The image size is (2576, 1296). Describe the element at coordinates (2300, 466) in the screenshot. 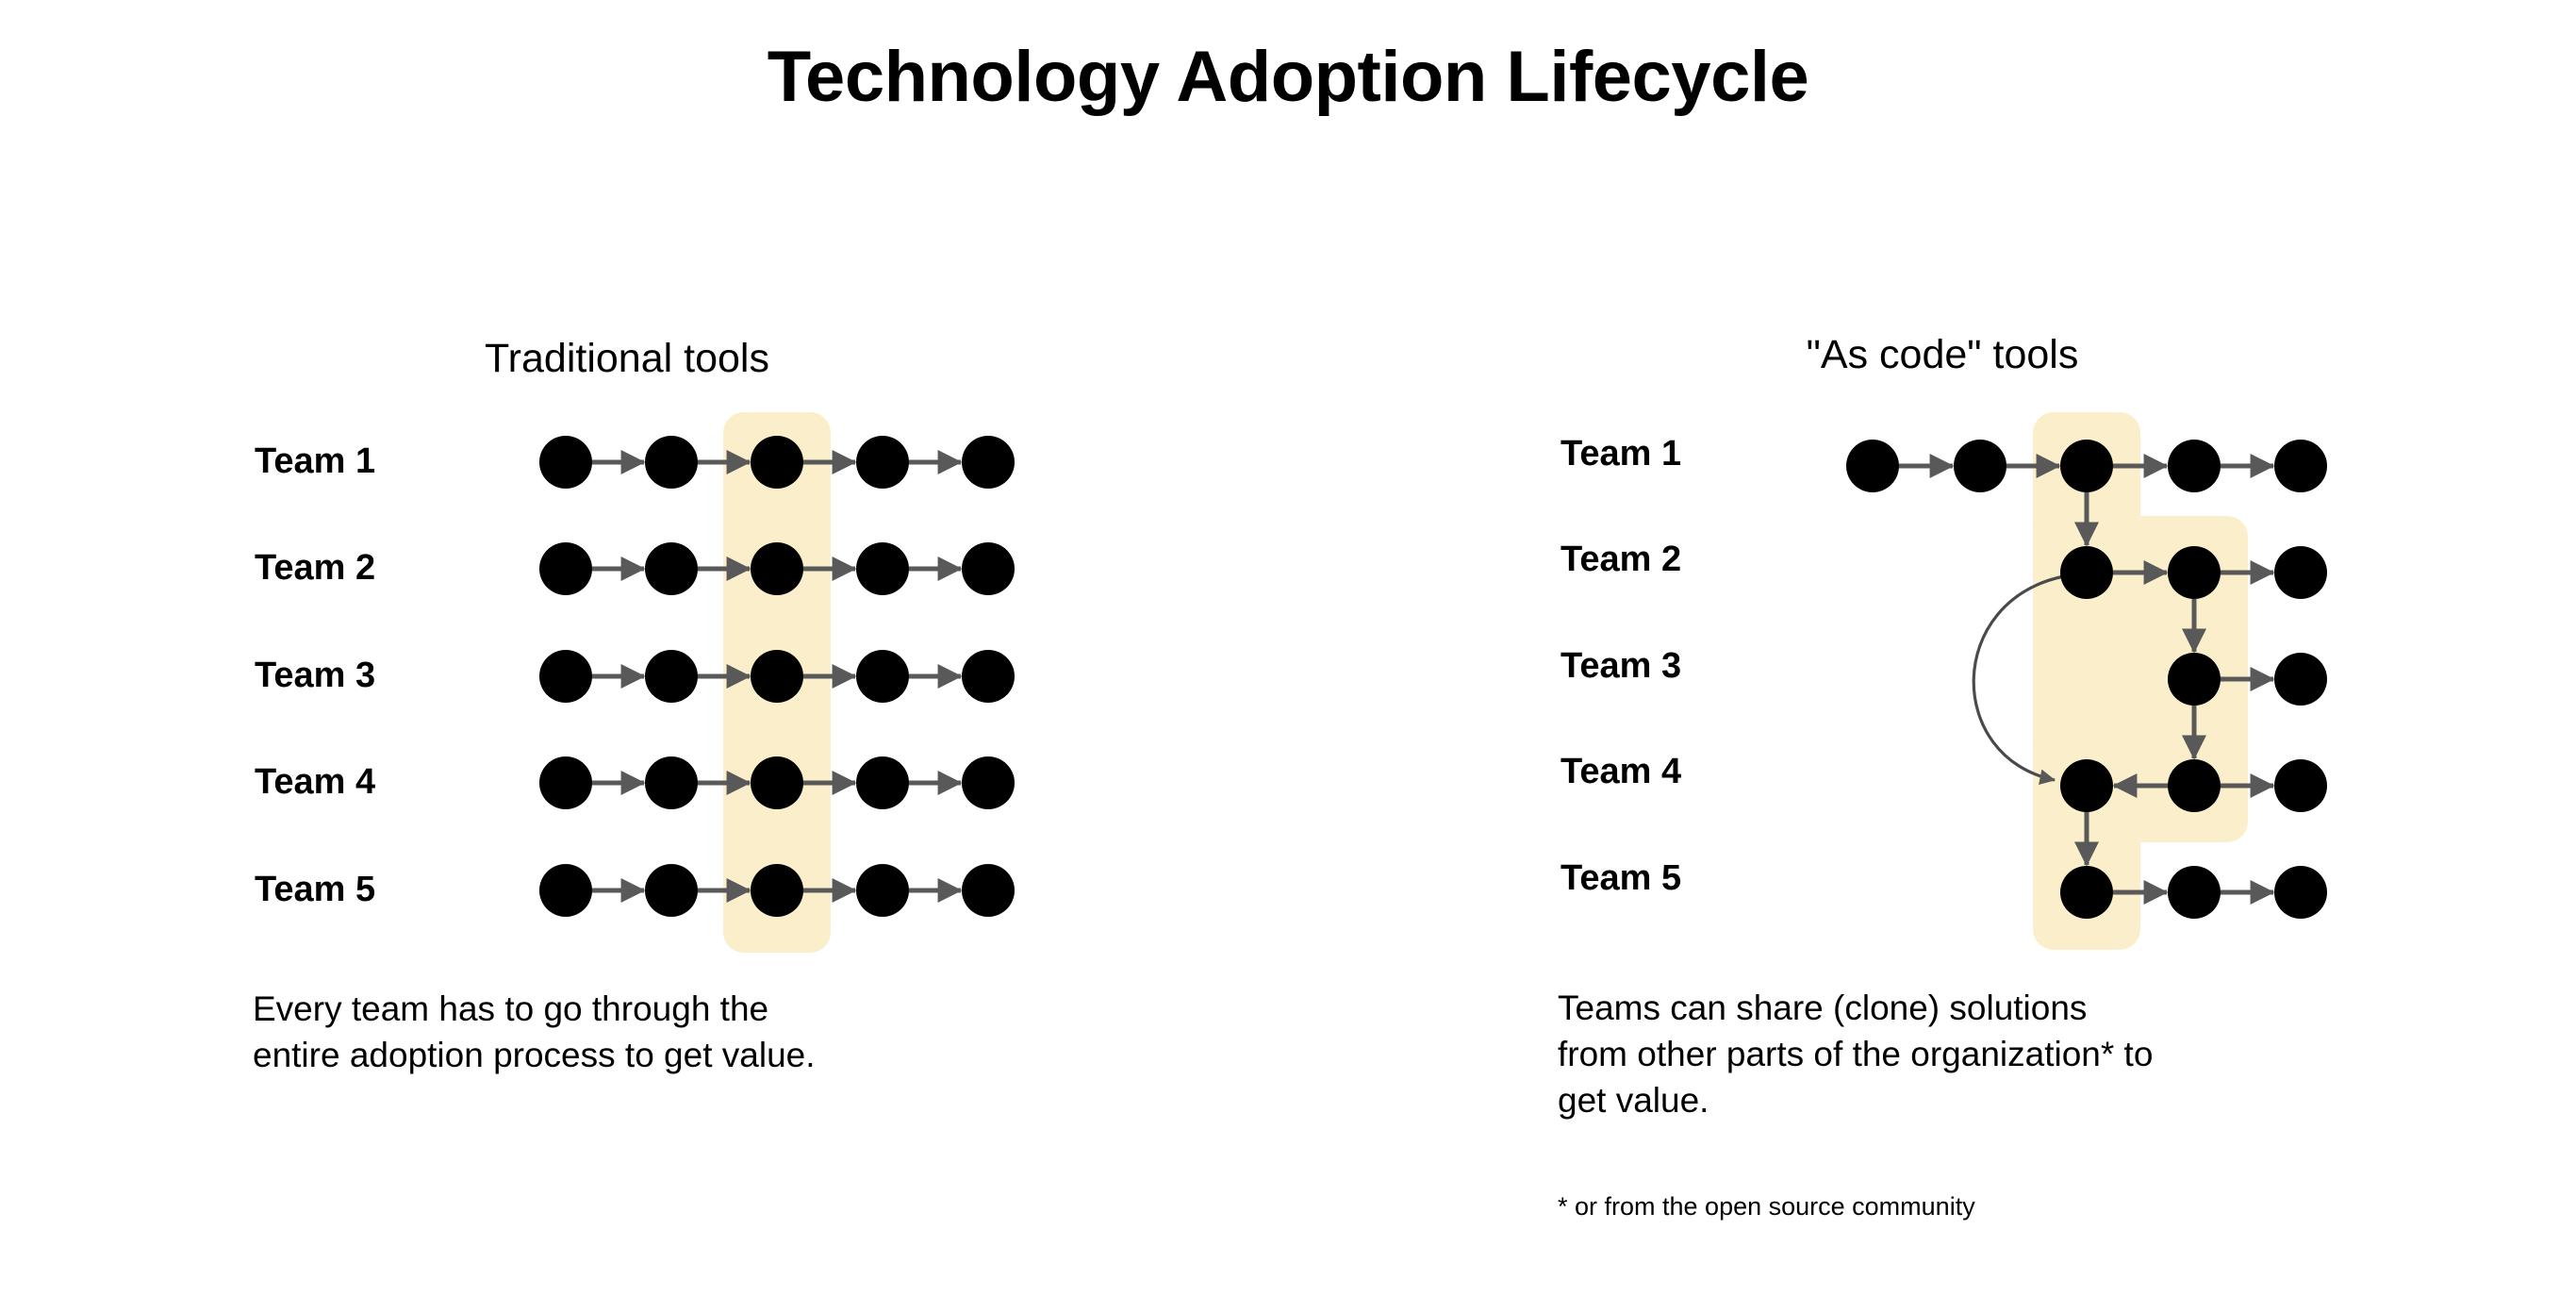

I see `node-as-code-t1-c5` at that location.